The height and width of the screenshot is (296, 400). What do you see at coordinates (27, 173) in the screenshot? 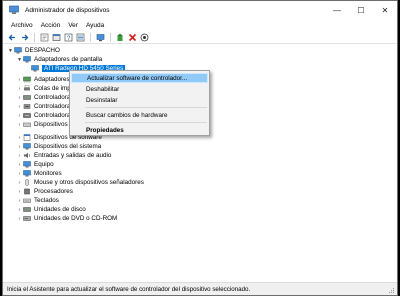
I see `monitor-icon` at bounding box center [27, 173].